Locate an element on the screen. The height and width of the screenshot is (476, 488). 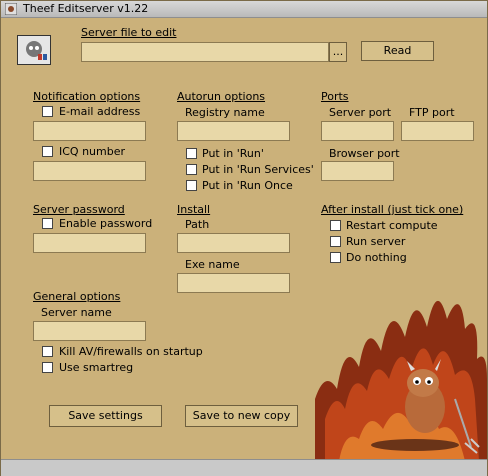
email-label: E-mail address is located at coordinates (100, 111).